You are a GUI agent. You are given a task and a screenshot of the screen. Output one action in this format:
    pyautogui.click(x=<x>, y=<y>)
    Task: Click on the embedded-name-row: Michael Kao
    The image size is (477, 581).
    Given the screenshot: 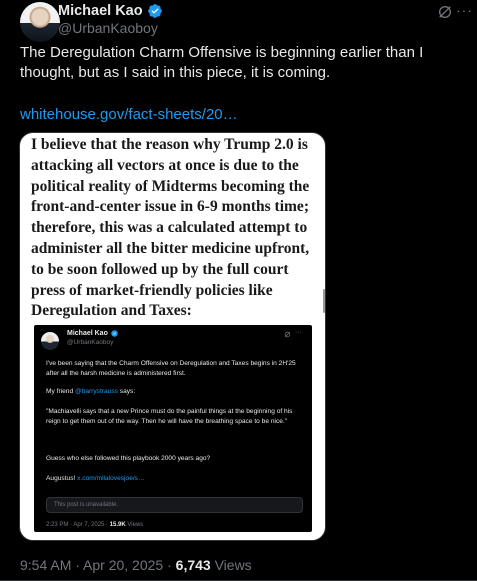 What is the action you would take?
    pyautogui.click(x=92, y=333)
    